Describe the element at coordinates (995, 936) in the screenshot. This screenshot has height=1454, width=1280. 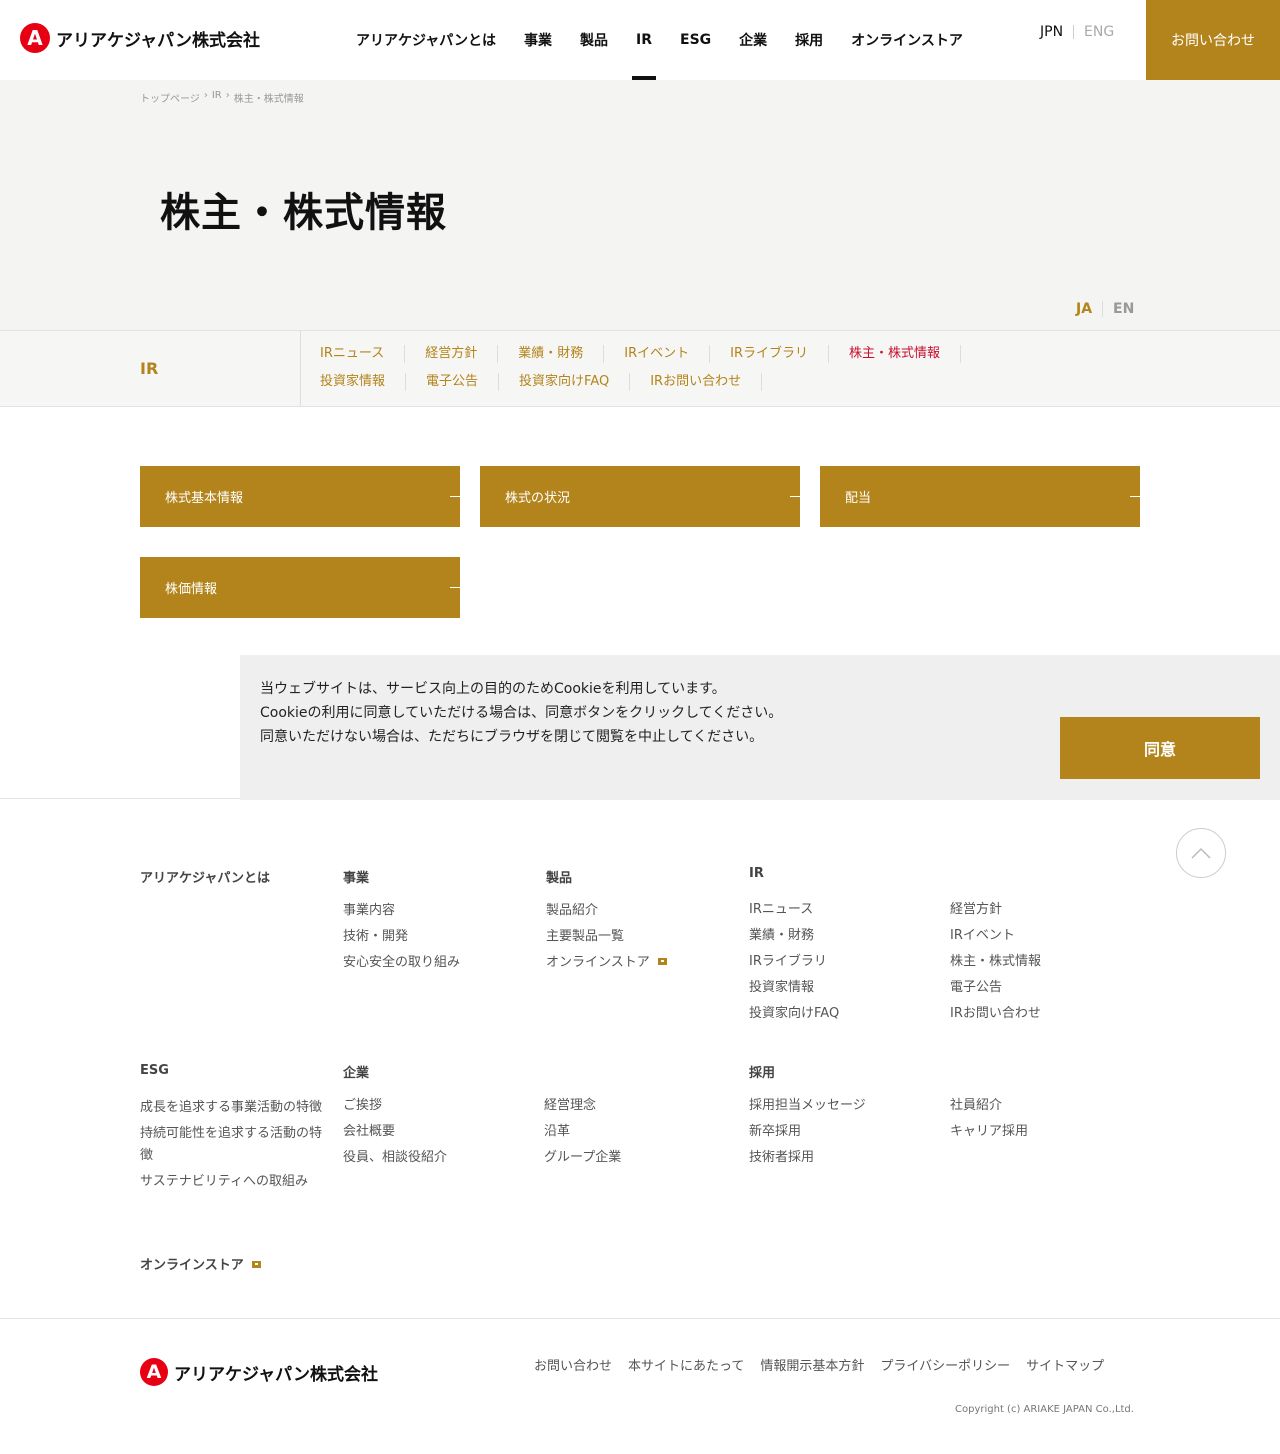
I see `footer-link: IRイベント` at that location.